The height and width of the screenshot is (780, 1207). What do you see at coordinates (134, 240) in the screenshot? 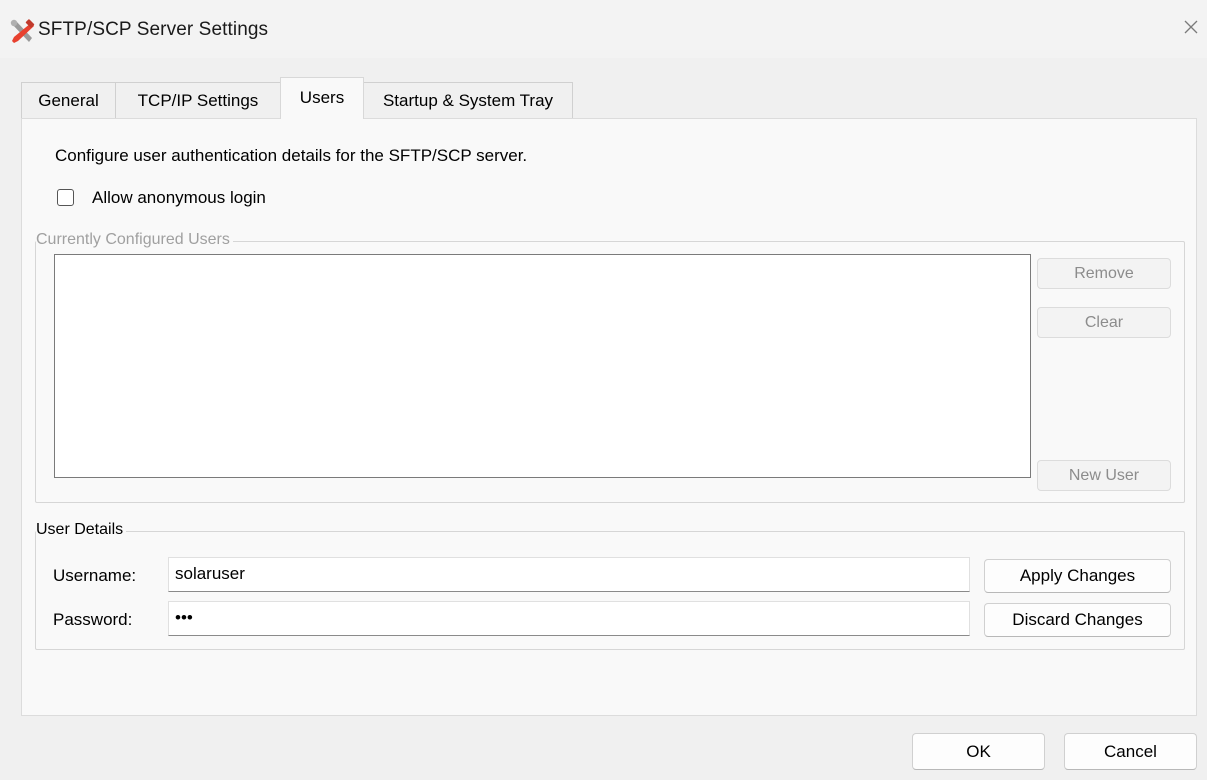
I see `configured-users-legend: Currently Configured Users` at bounding box center [134, 240].